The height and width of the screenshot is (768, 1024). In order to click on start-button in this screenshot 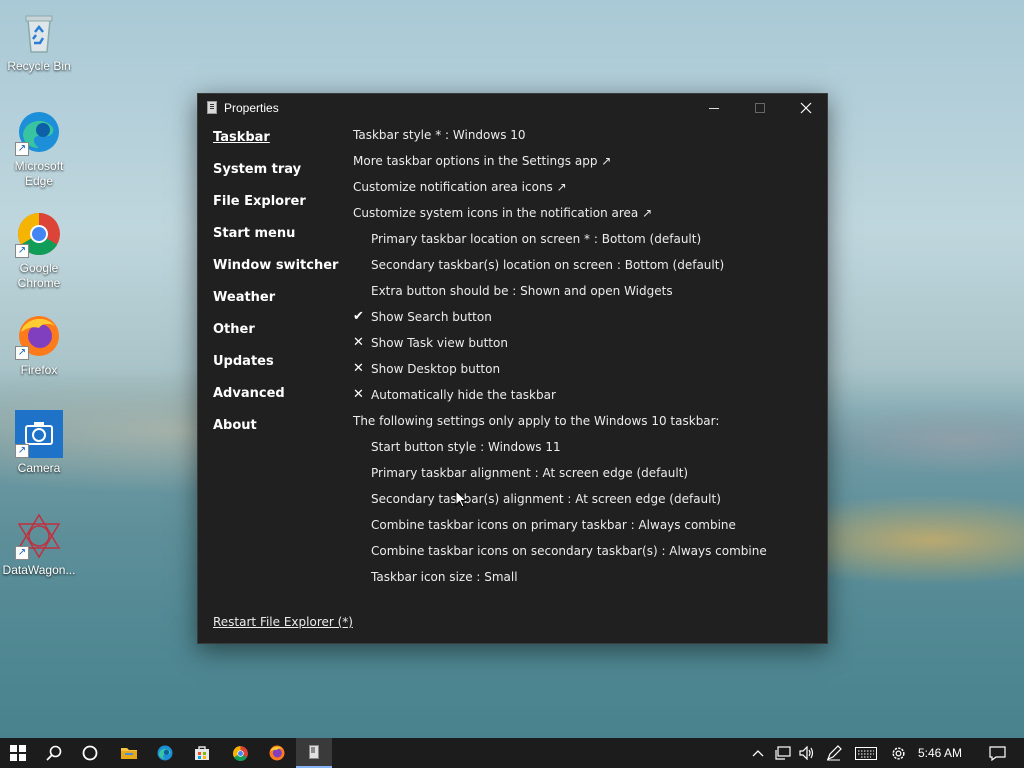, I will do `click(18, 753)`.